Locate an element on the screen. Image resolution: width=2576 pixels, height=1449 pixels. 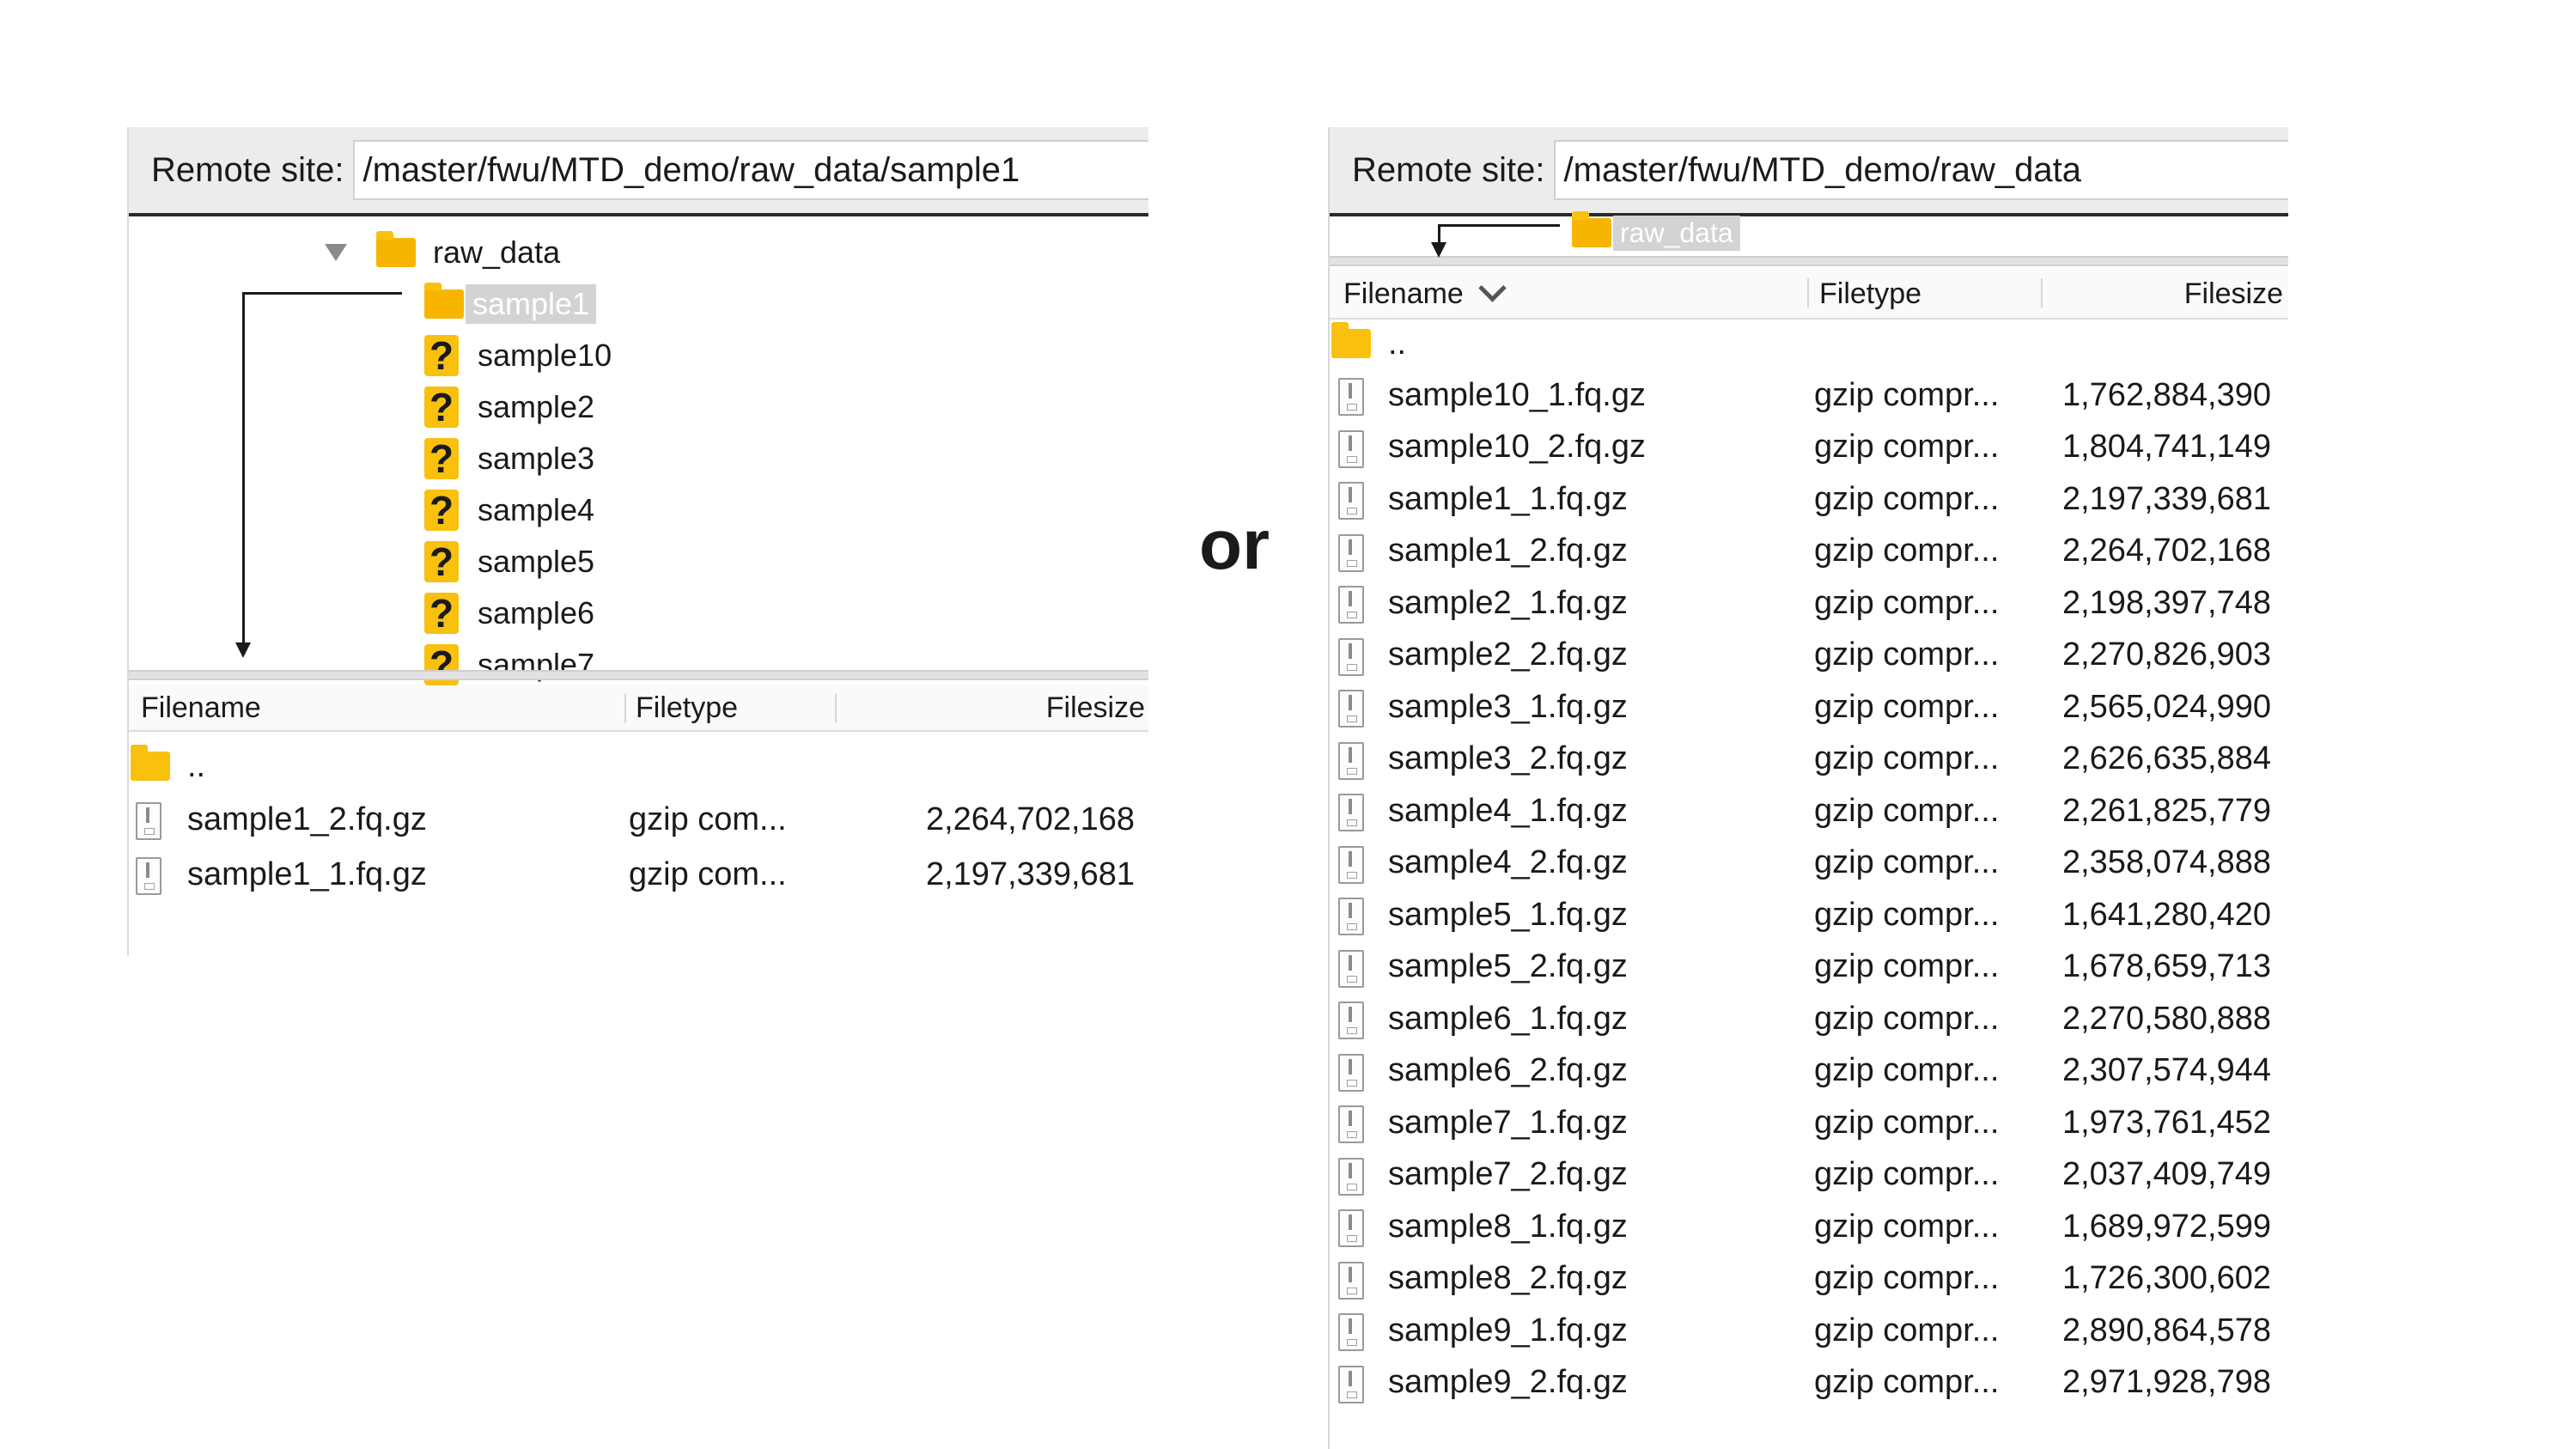
tree-item-sample2: ? sample2 is located at coordinates (509, 407).